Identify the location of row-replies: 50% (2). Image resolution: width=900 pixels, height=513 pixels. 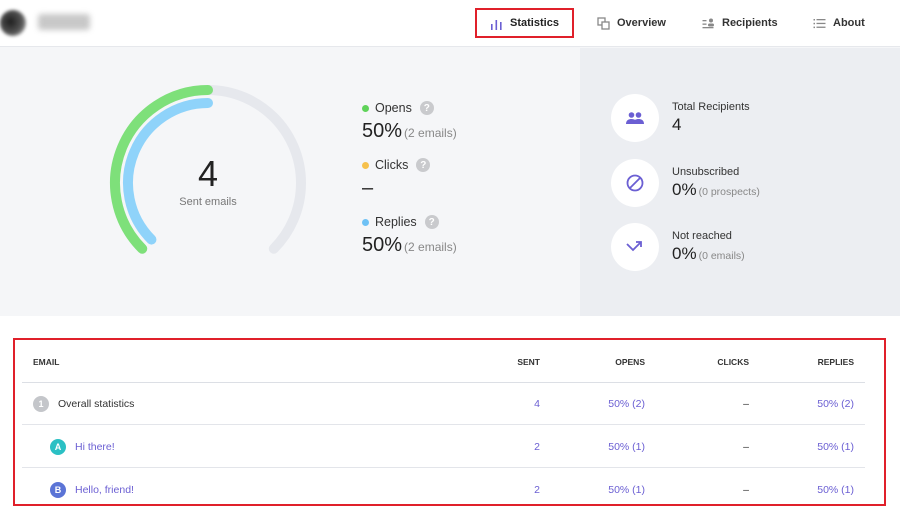
(818, 404).